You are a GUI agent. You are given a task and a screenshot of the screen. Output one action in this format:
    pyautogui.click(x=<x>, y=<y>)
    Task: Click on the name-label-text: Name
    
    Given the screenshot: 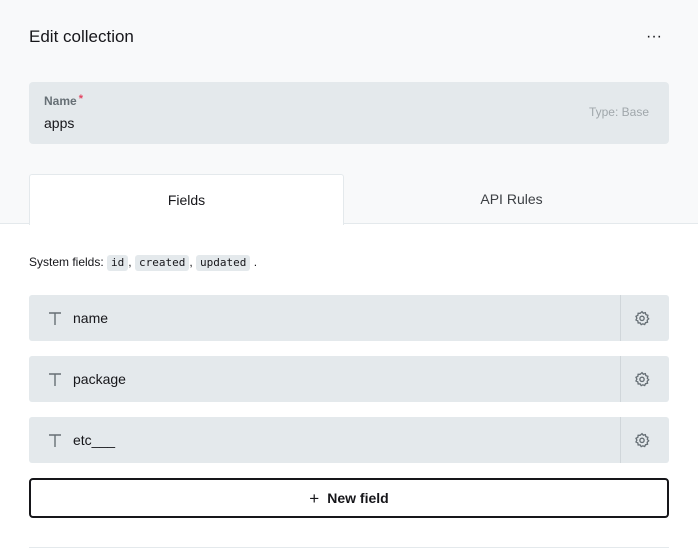 What is the action you would take?
    pyautogui.click(x=60, y=101)
    